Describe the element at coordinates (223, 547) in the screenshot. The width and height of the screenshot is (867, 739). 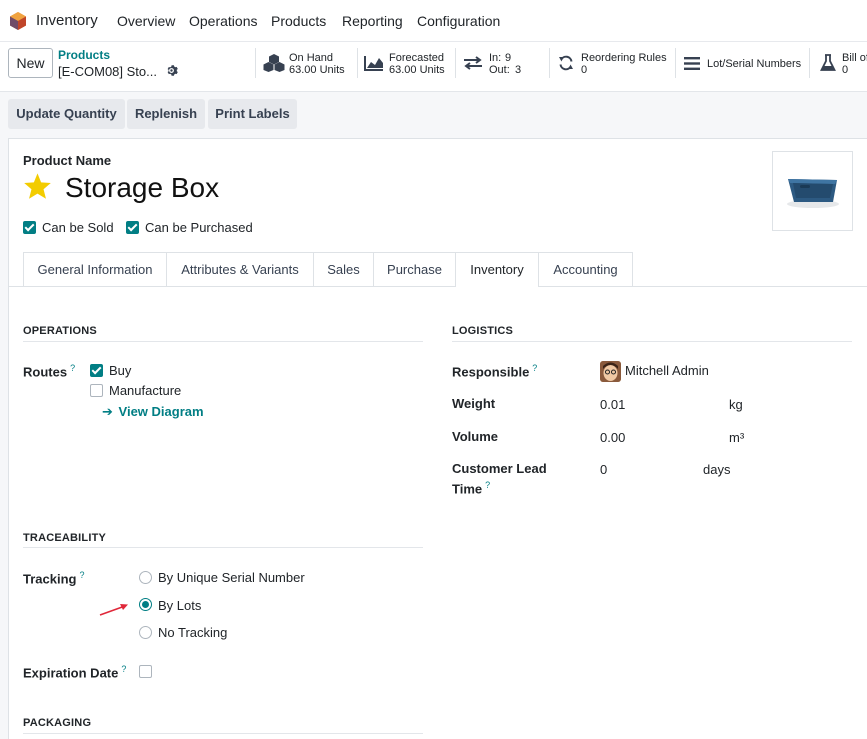
I see `traceability-divider` at that location.